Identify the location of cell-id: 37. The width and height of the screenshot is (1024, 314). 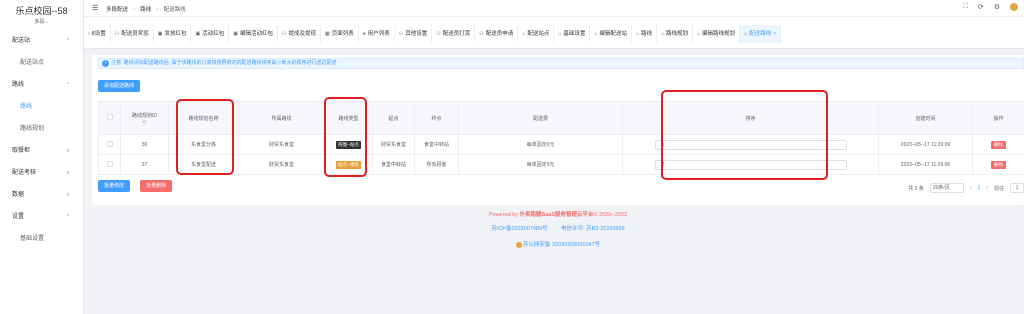
(144, 164).